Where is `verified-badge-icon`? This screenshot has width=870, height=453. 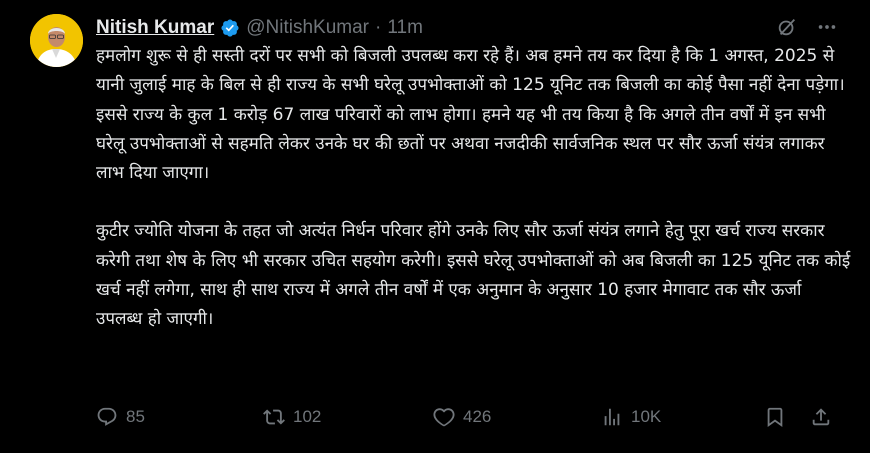
verified-badge-icon is located at coordinates (230, 28).